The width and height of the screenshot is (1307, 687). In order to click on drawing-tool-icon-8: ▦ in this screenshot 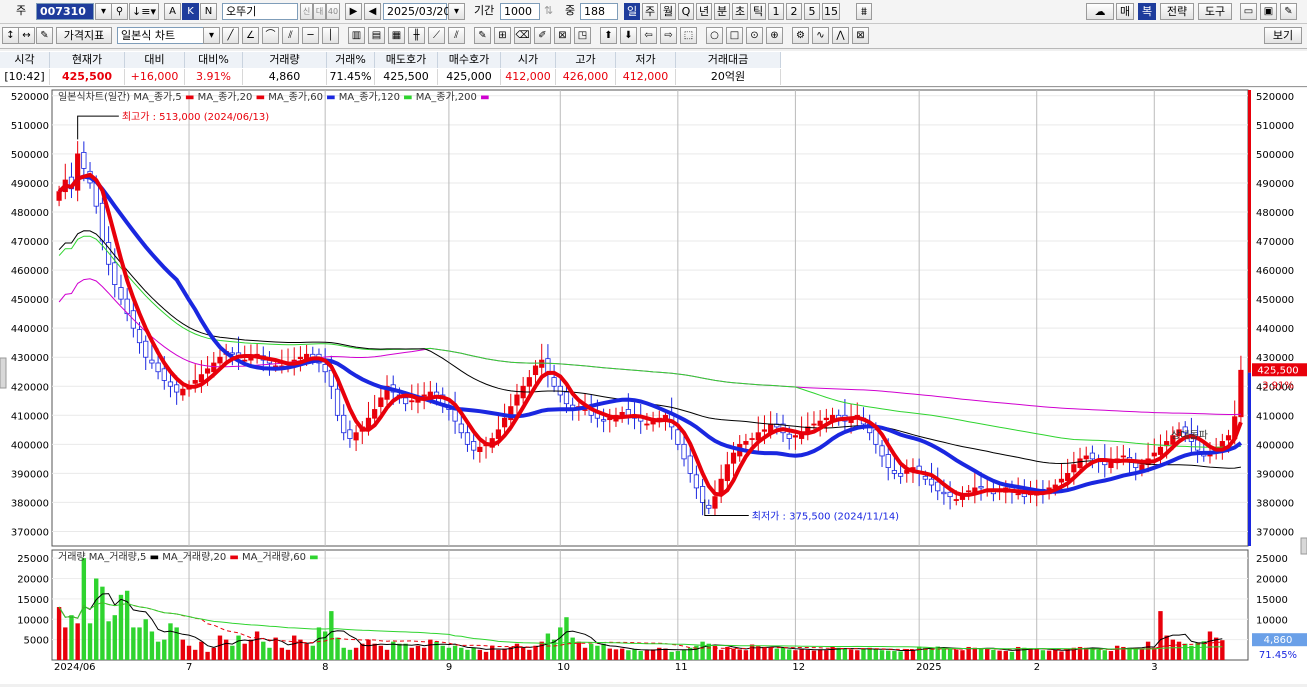, I will do `click(396, 35)`.